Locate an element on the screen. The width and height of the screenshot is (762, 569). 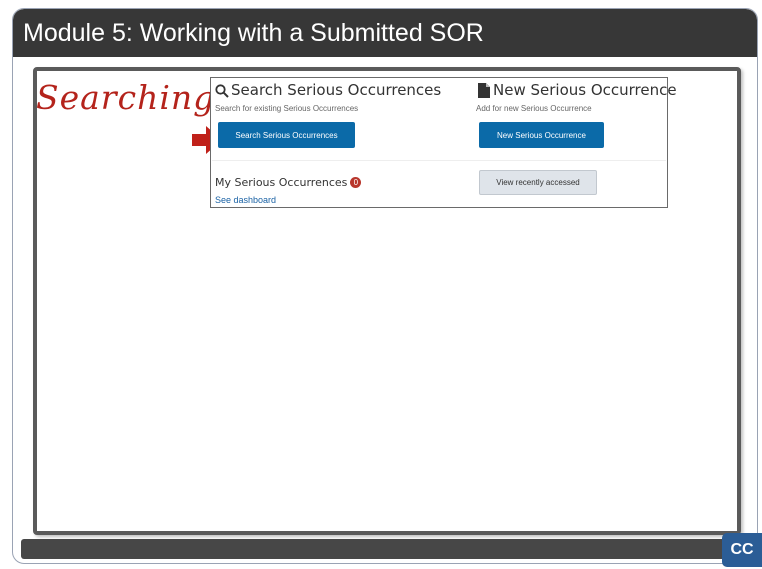
search-section-title: Search Serious Occurrences is located at coordinates (336, 90).